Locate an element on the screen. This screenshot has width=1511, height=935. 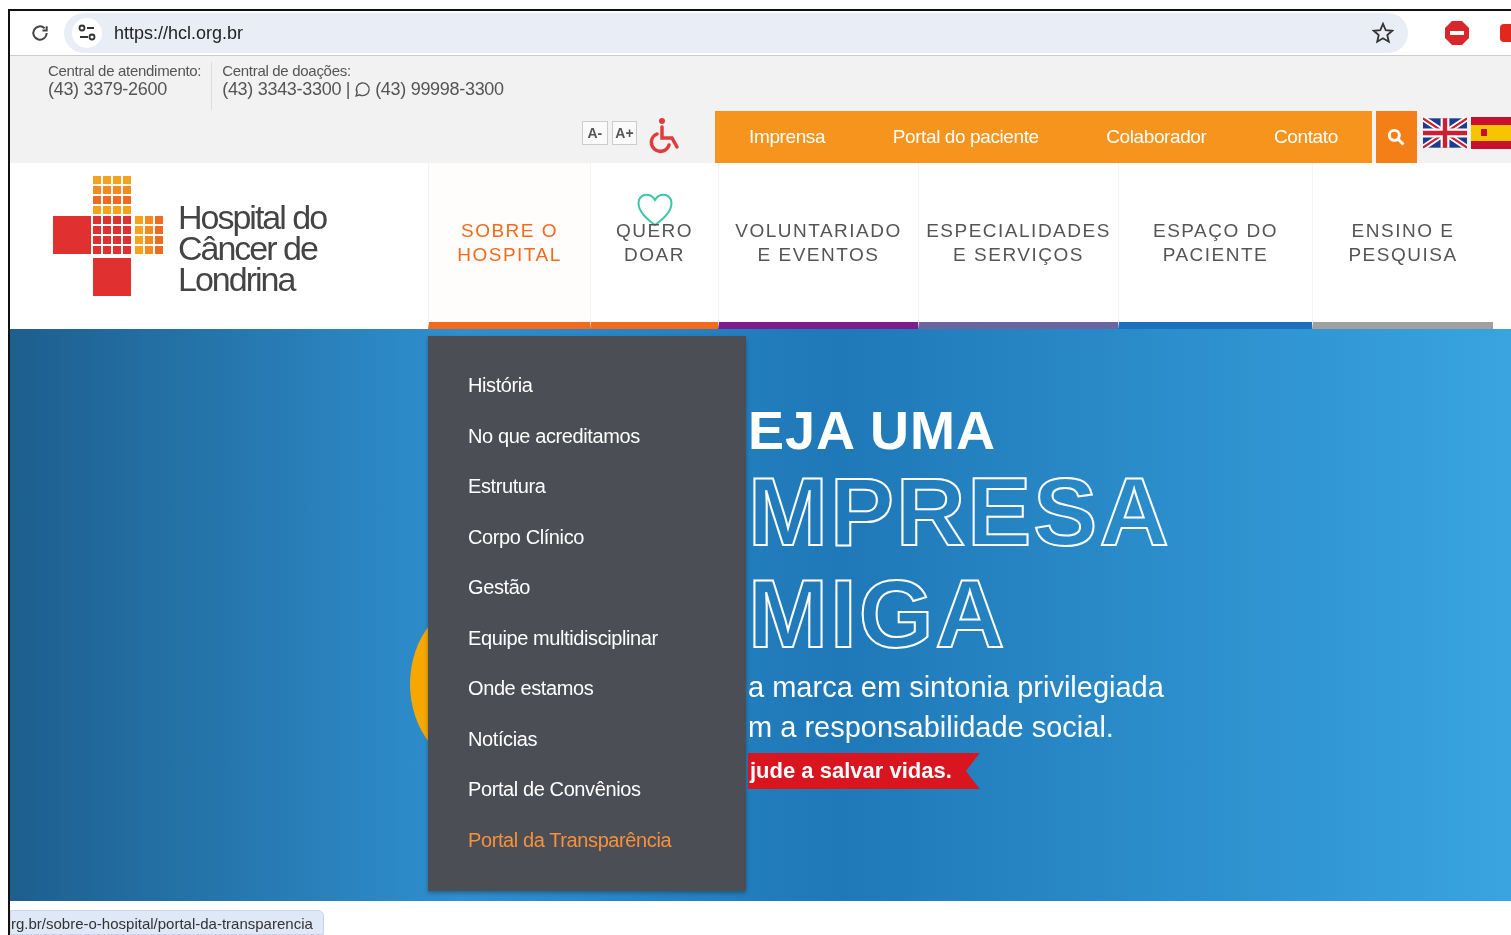
menu-item: Gestão is located at coordinates (587, 587).